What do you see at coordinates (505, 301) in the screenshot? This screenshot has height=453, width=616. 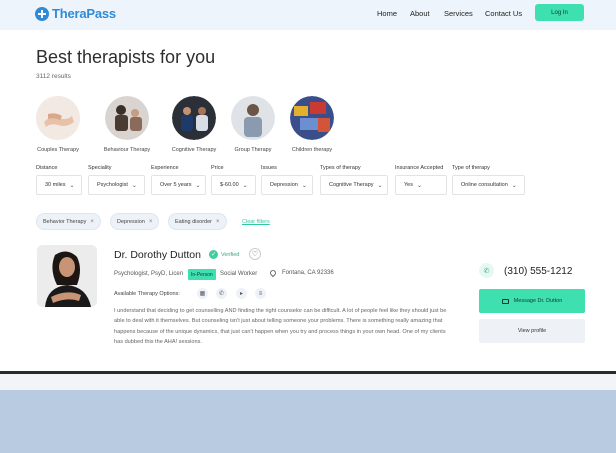 I see `message-icon` at bounding box center [505, 301].